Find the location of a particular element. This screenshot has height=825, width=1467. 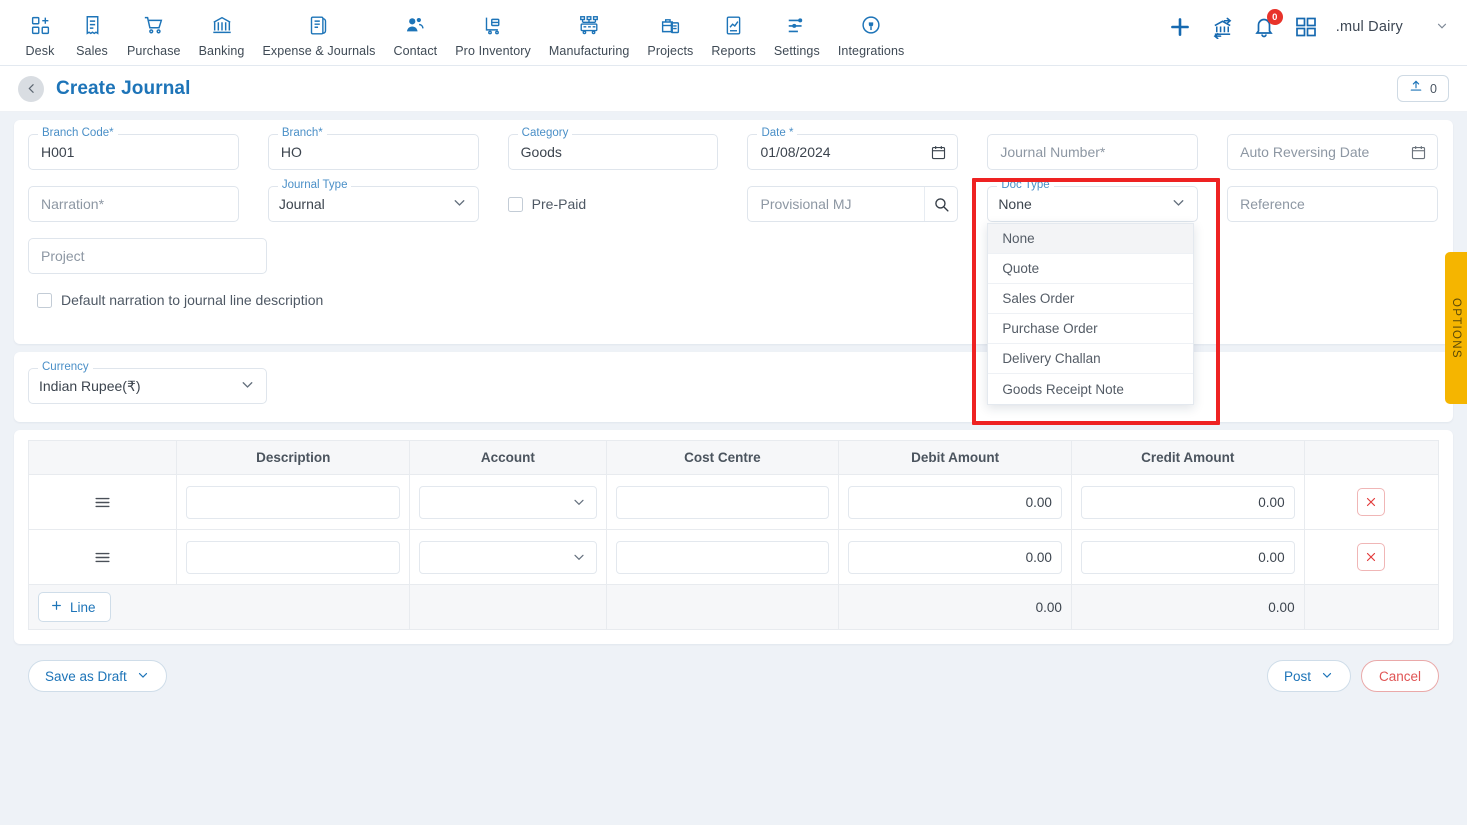

report-chart-icon is located at coordinates (733, 25).